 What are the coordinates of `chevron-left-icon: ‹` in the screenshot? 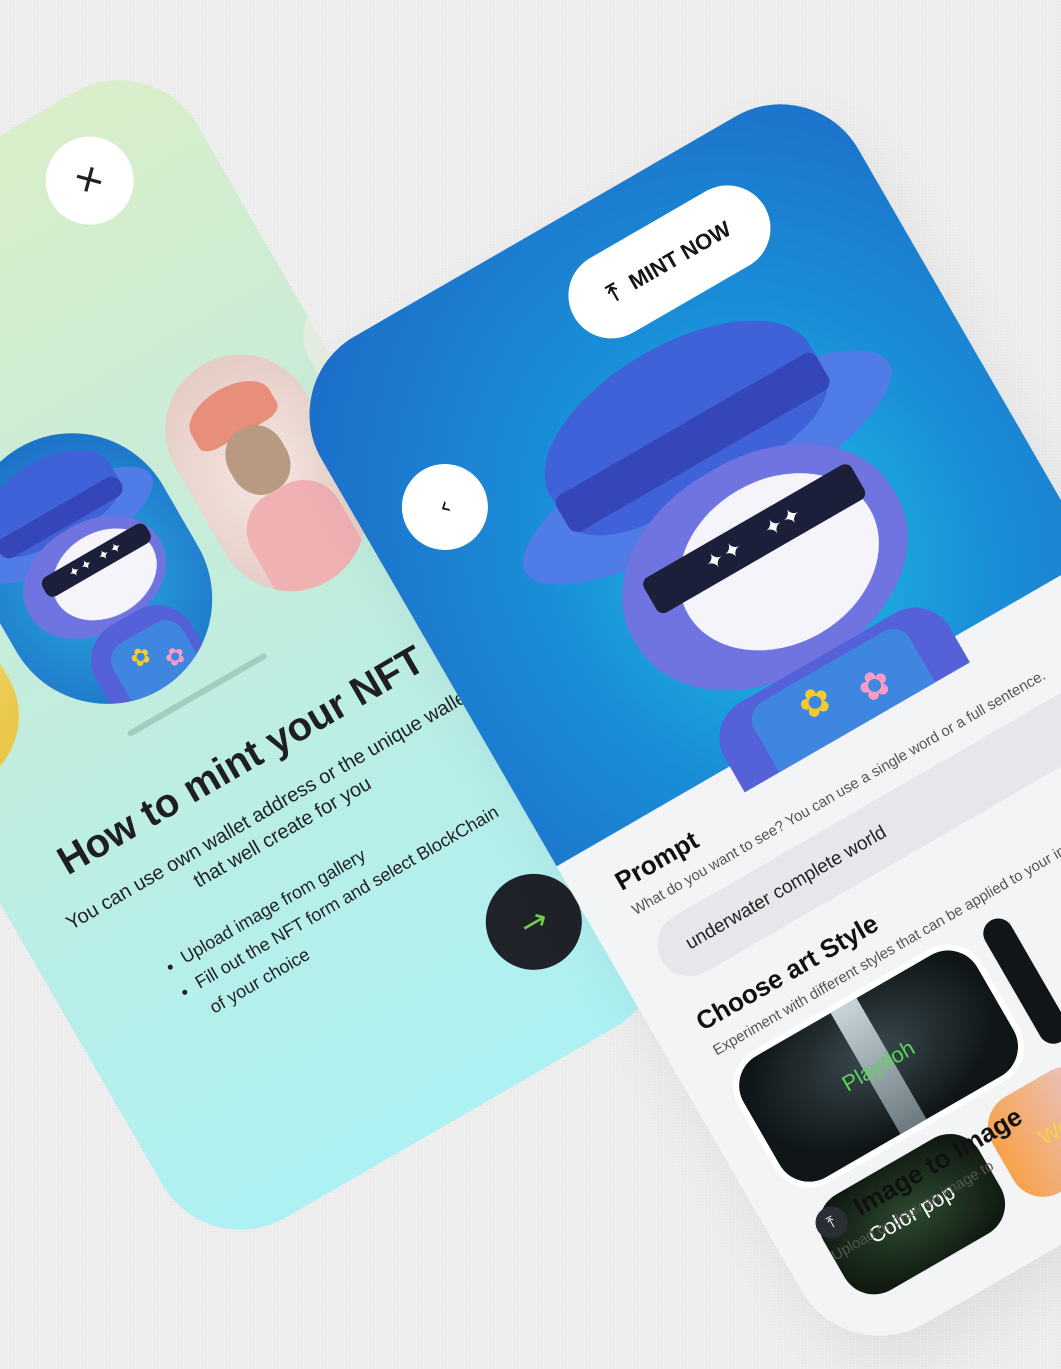 It's located at (444, 507).